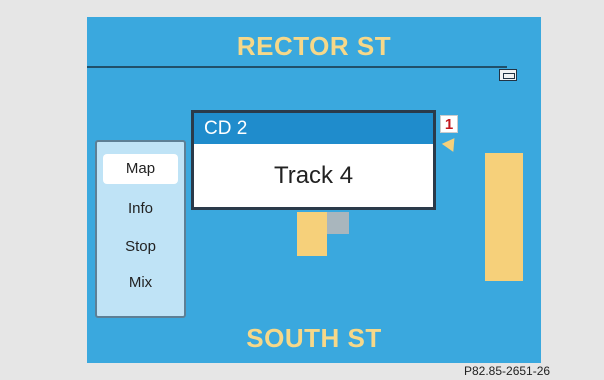 This screenshot has width=604, height=380. Describe the element at coordinates (313, 160) in the screenshot. I see `cd-track-popup: CD 2 Track 4` at that location.